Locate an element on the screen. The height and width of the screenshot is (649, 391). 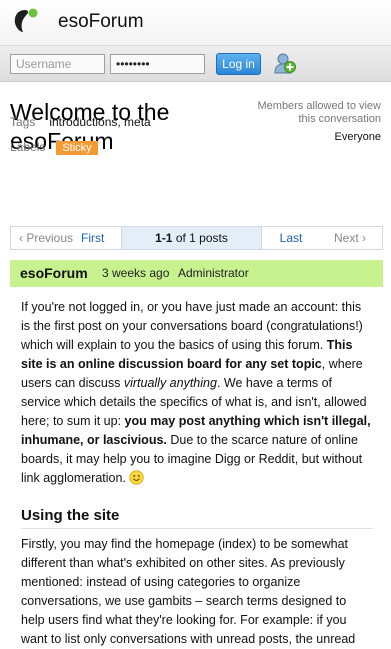
site-title: esoForum is located at coordinates (101, 22).